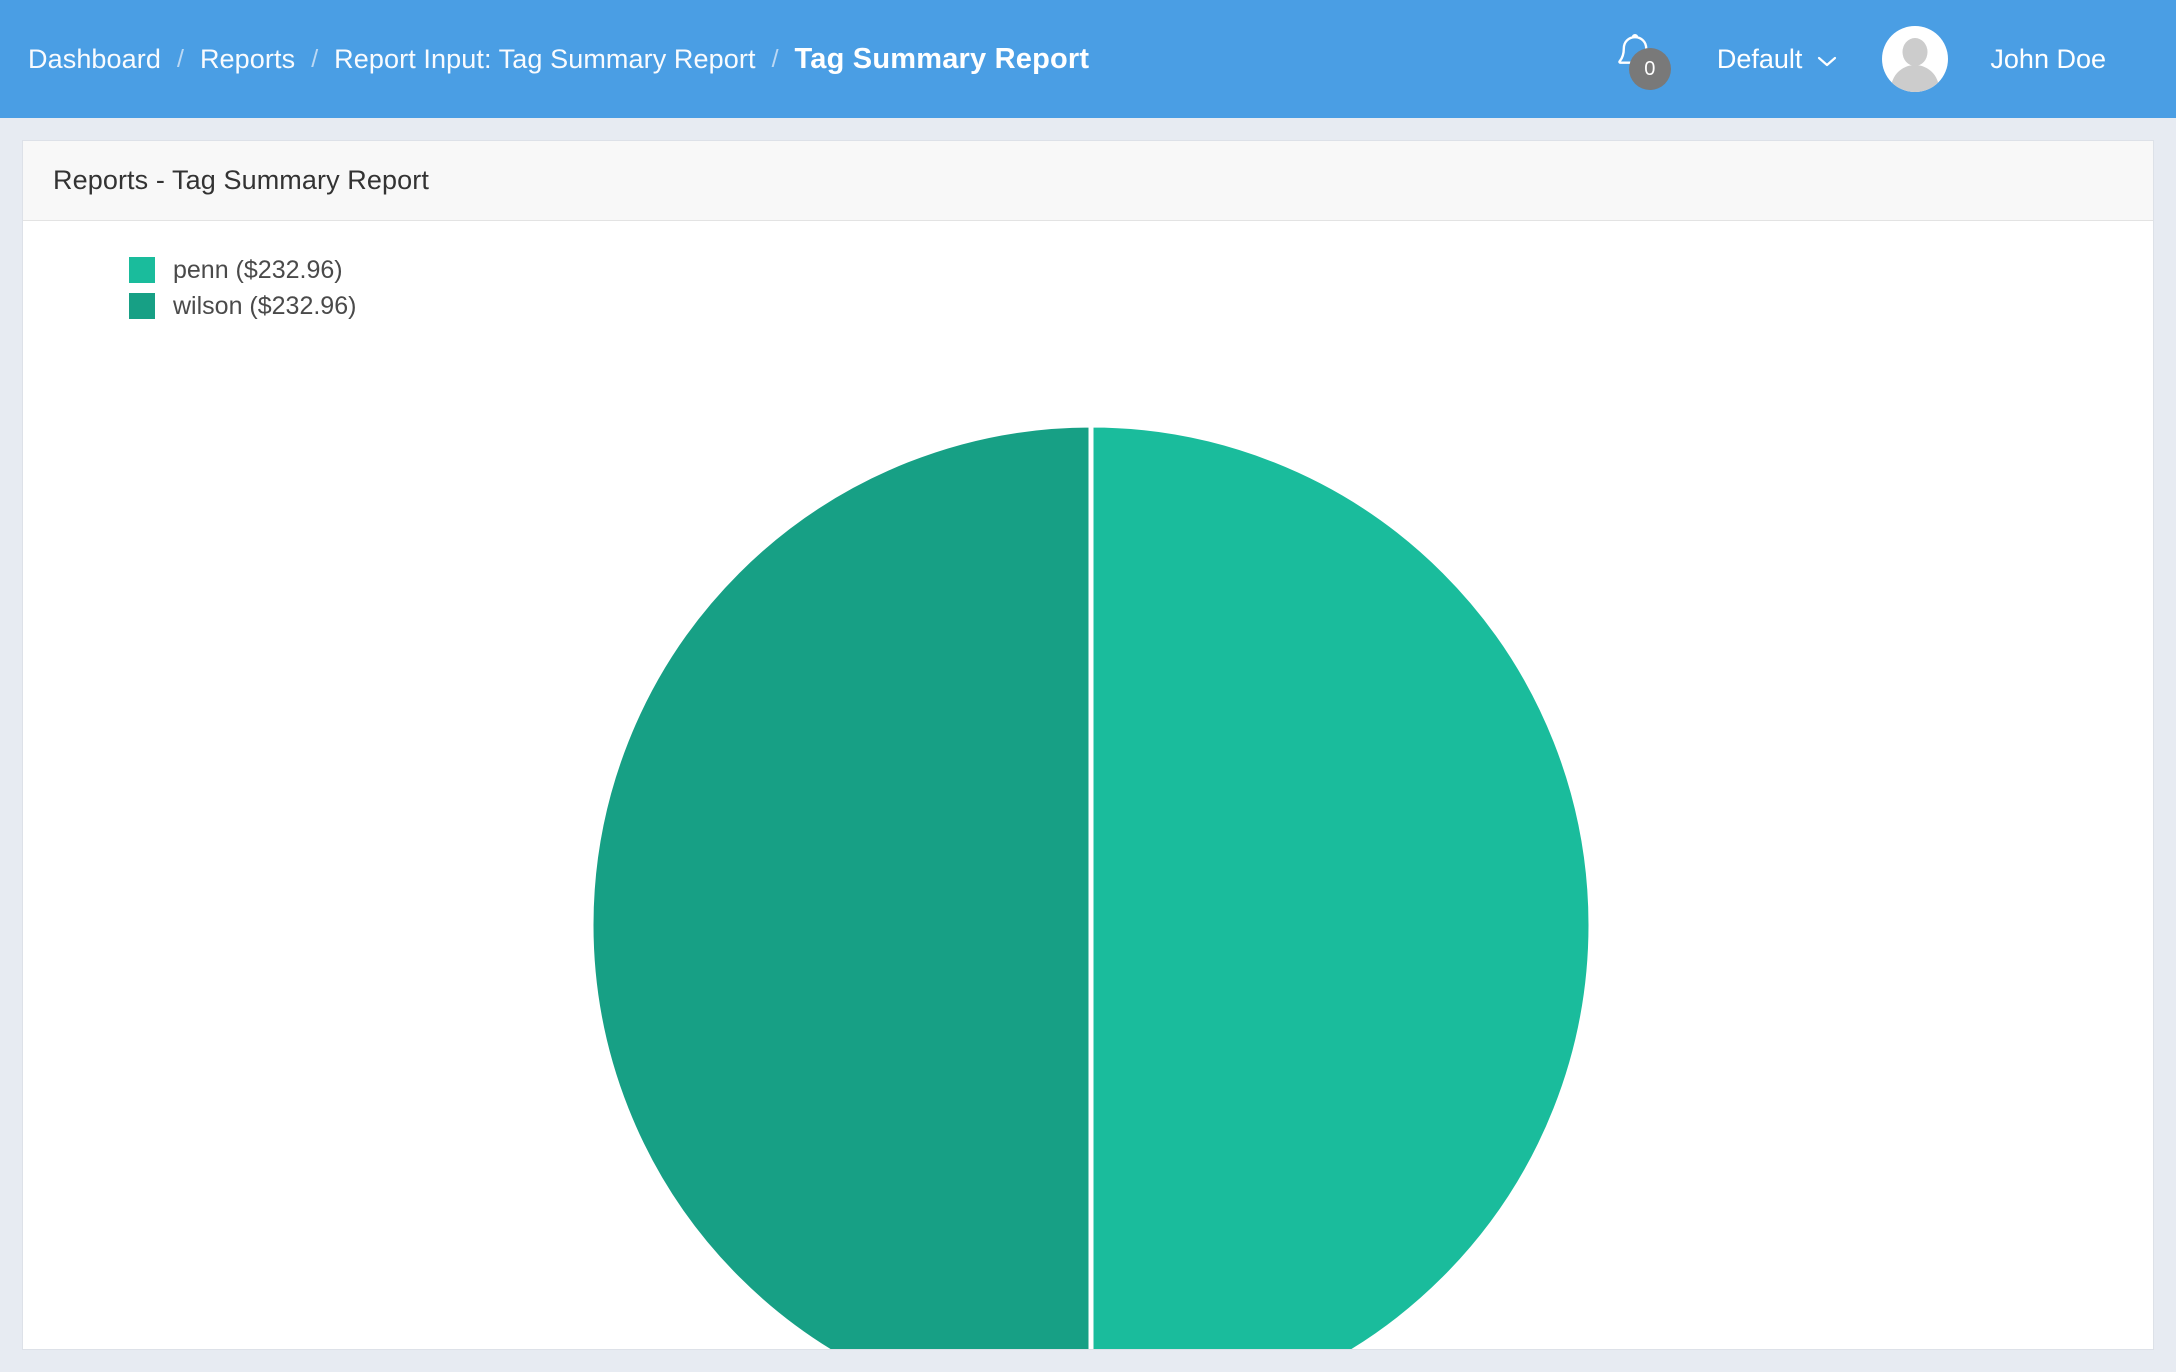 Image resolution: width=2176 pixels, height=1372 pixels. I want to click on avatar-head-shape, so click(1915, 52).